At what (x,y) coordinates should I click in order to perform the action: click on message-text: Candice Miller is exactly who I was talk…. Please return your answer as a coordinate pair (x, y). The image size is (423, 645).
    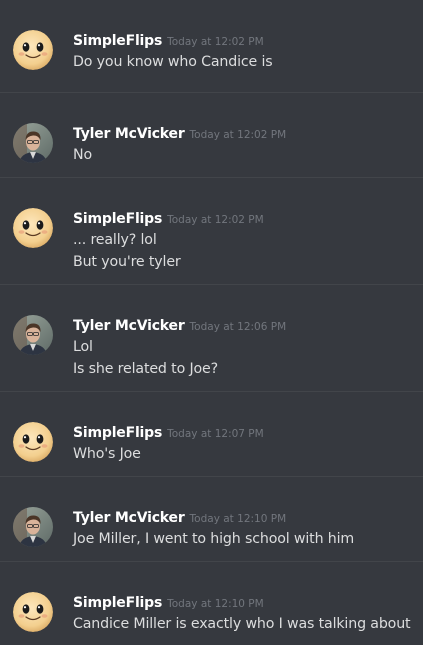
    Looking at the image, I should click on (242, 624).